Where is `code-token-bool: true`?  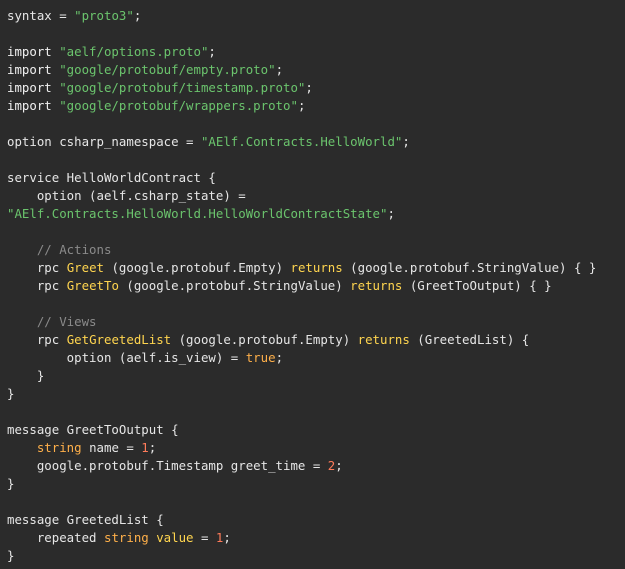
code-token-bool: true is located at coordinates (260, 357).